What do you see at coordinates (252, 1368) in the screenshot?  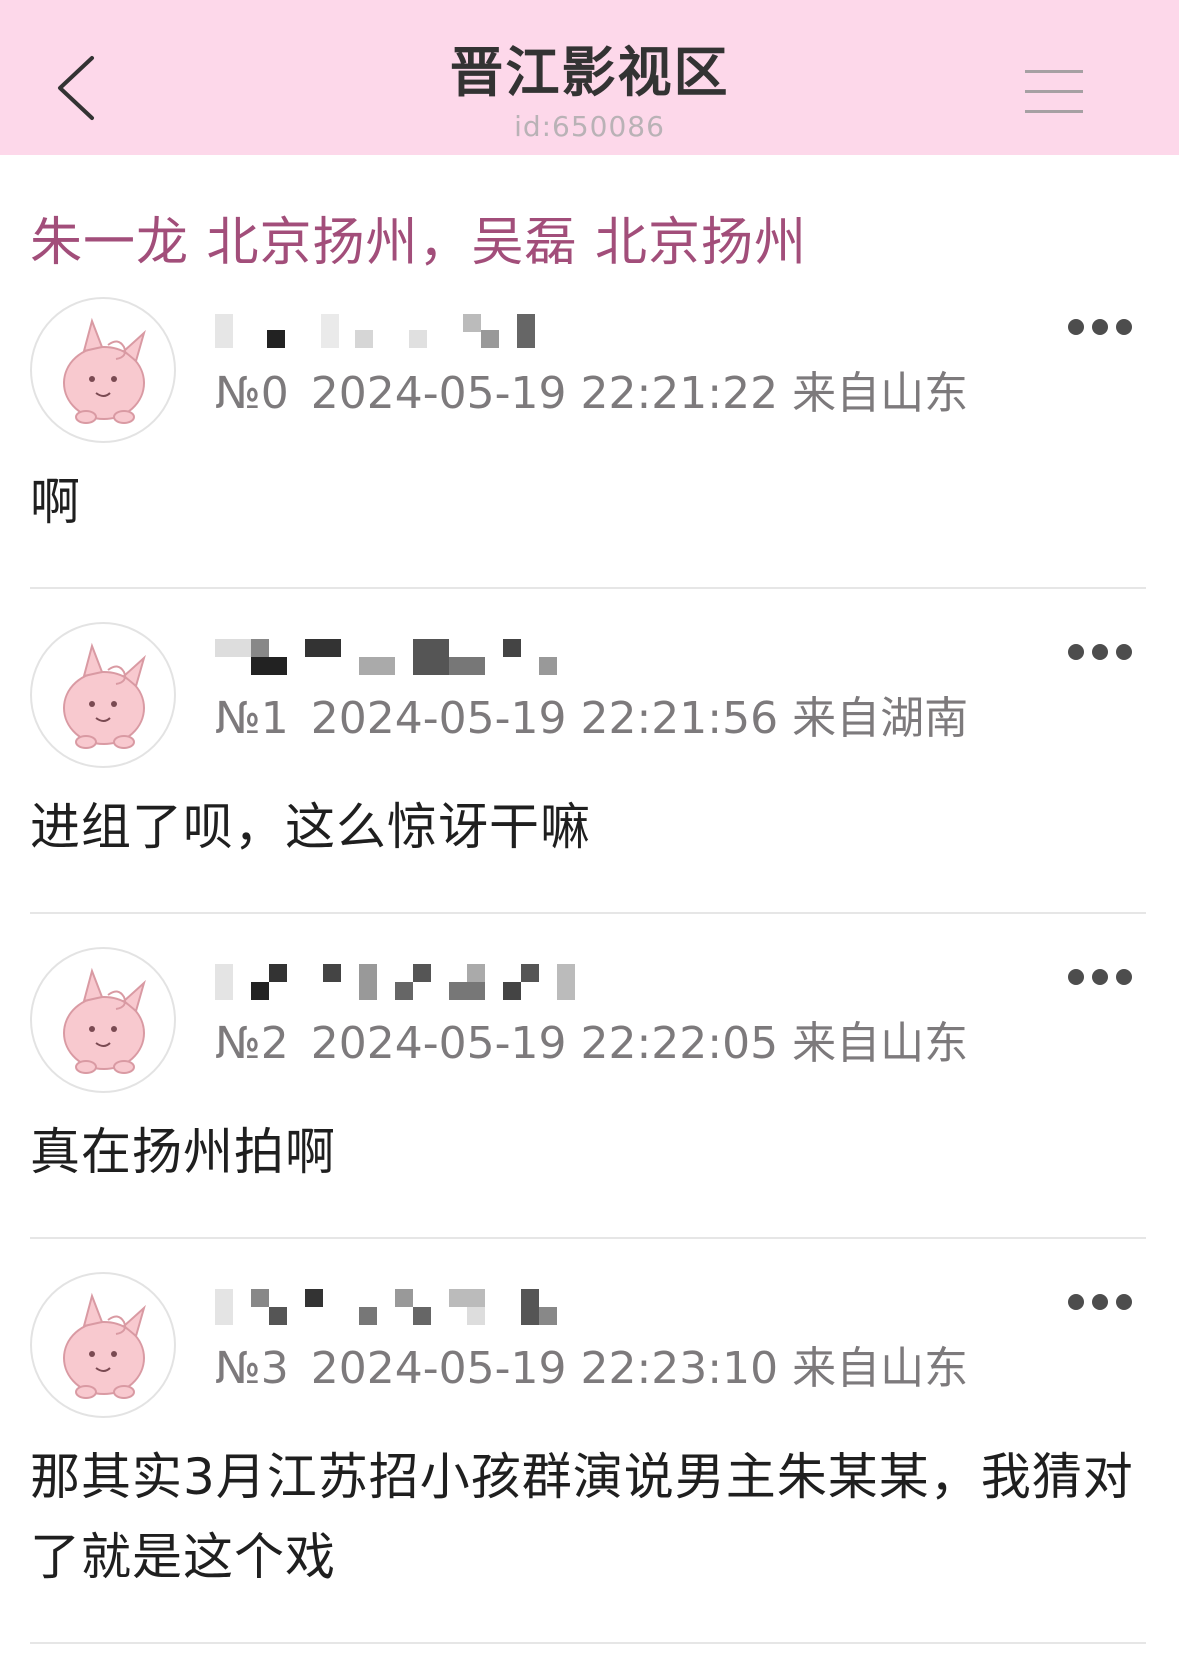 I see `floor-number: №3` at bounding box center [252, 1368].